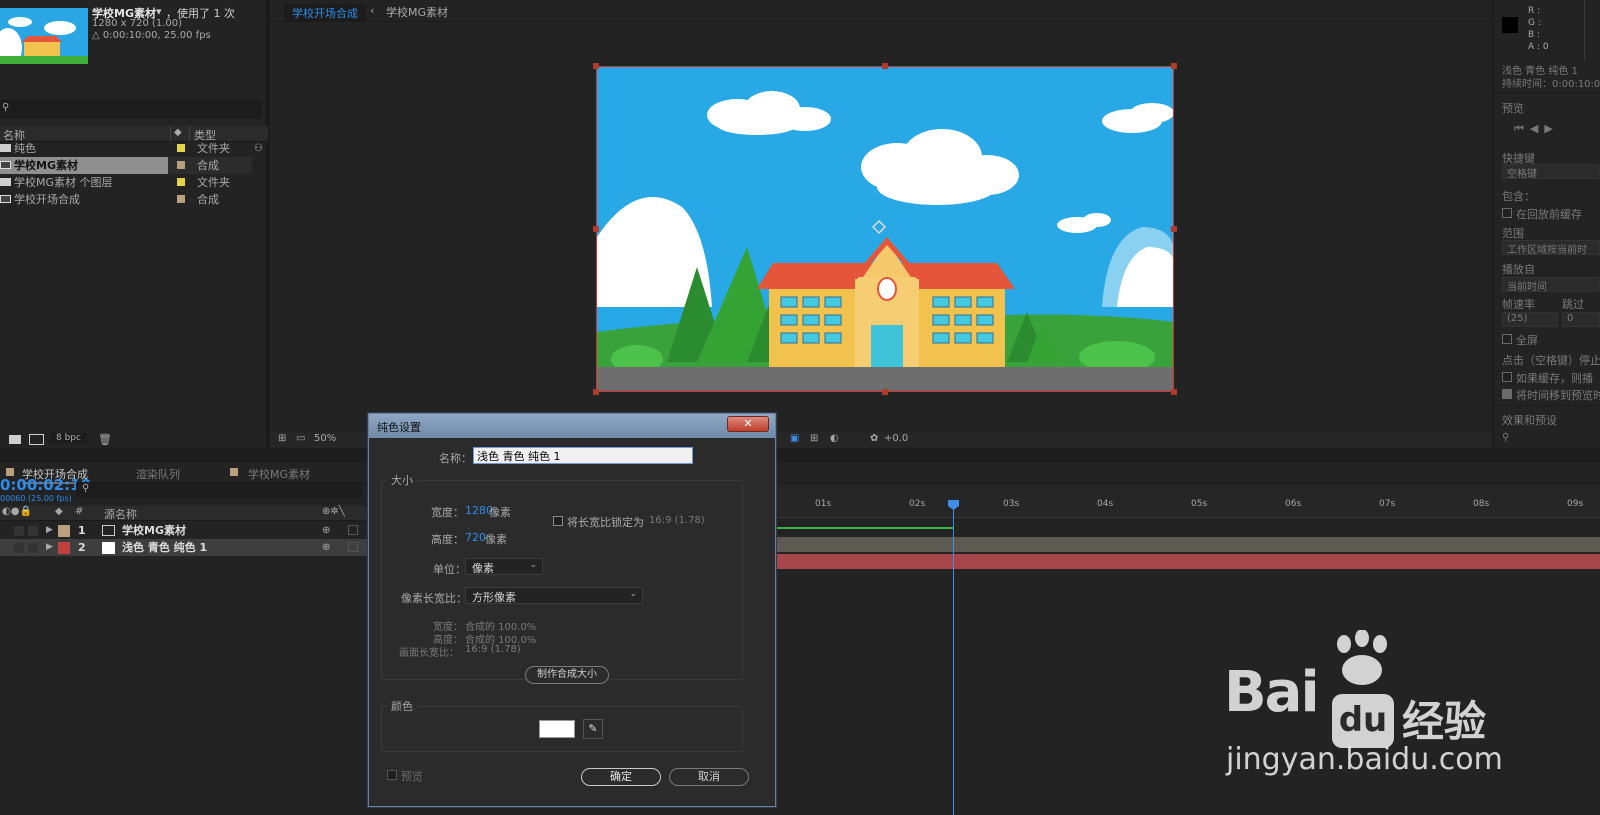 This screenshot has width=1600, height=815. What do you see at coordinates (151, 35) in the screenshot?
I see `item-duration: △ 0:00:10:00, 25.00 fps` at bounding box center [151, 35].